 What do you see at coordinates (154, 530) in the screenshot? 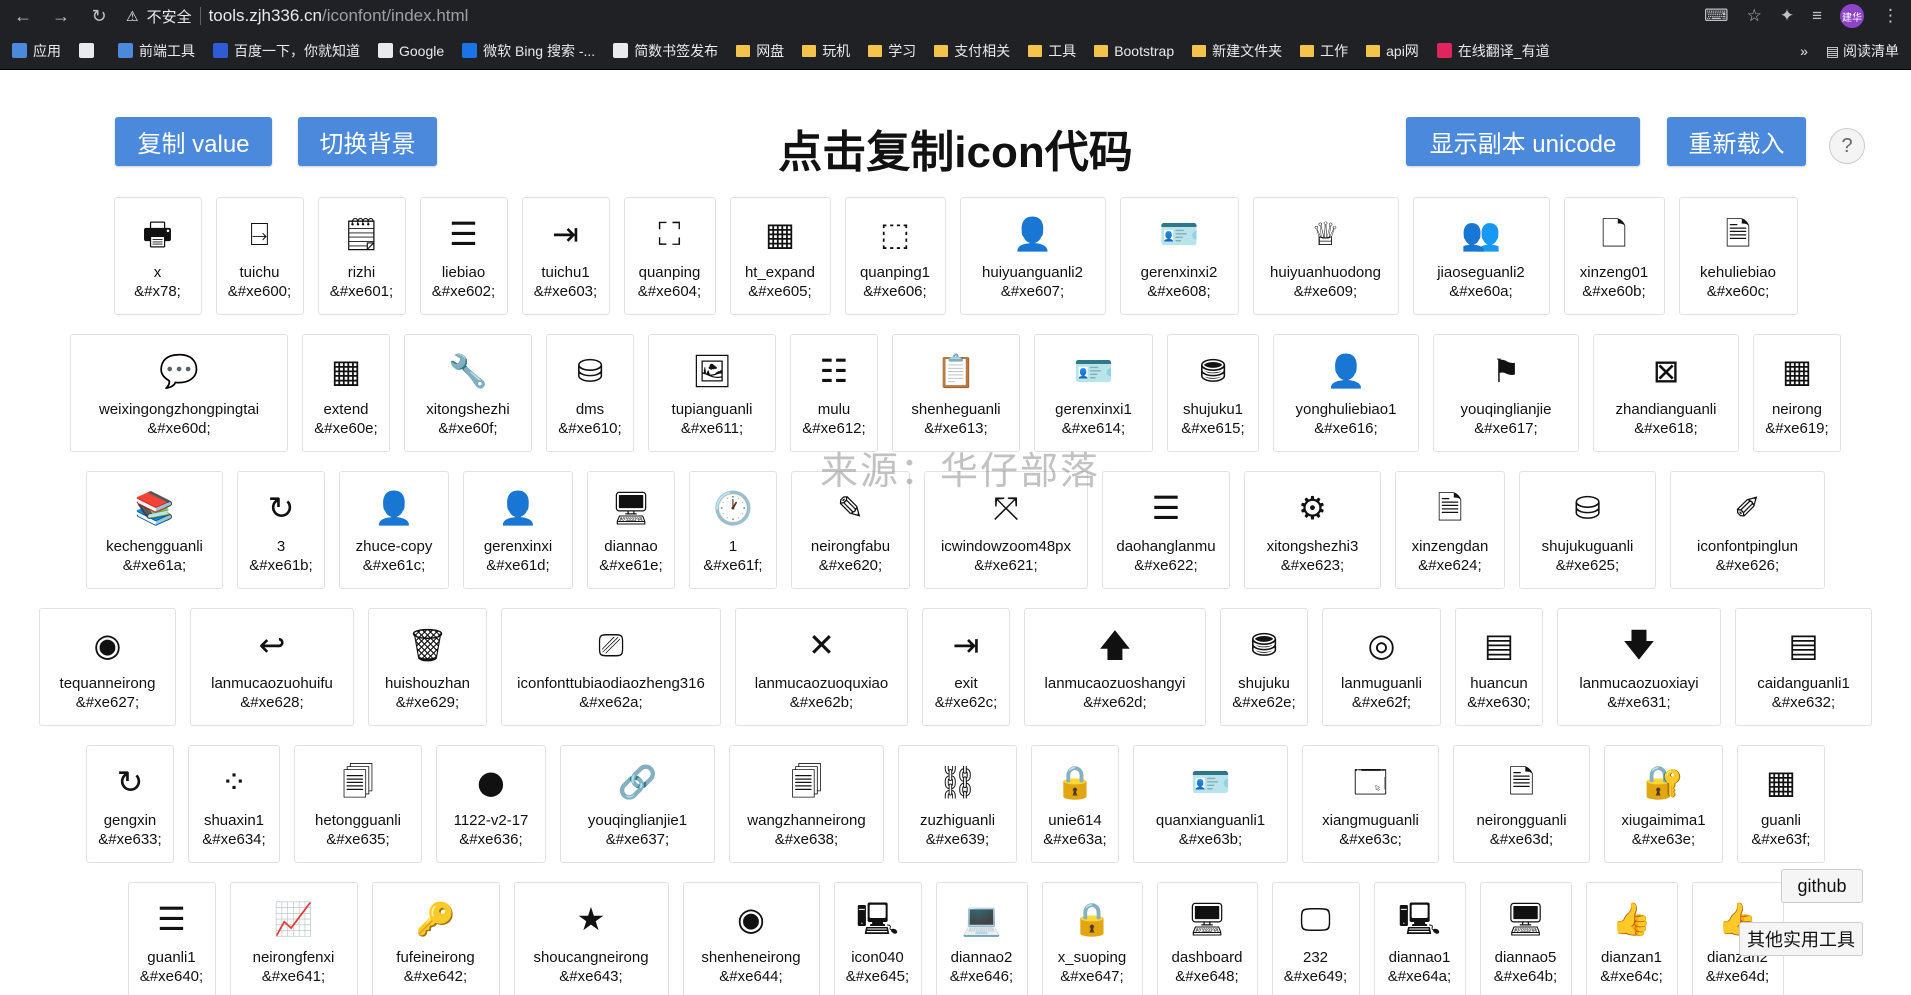
I see `icon-card: 📚 kechengguanli &#xe61a;` at bounding box center [154, 530].